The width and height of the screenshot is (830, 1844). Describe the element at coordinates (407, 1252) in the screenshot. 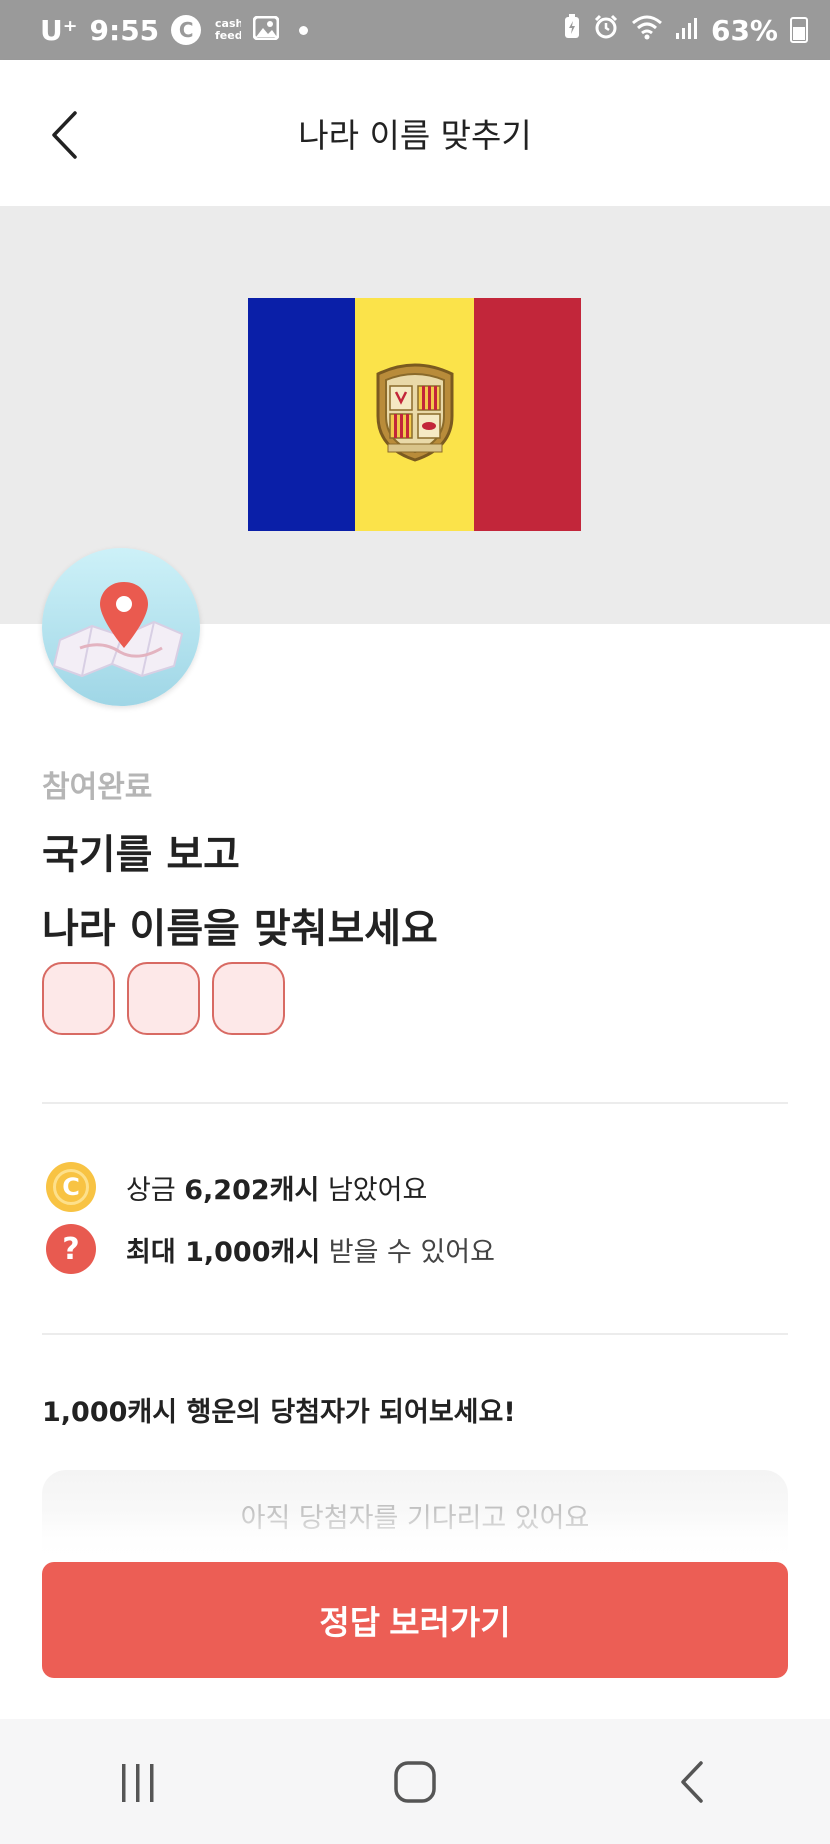

I see `max-reward-suffix: 받을 수 있어요` at that location.